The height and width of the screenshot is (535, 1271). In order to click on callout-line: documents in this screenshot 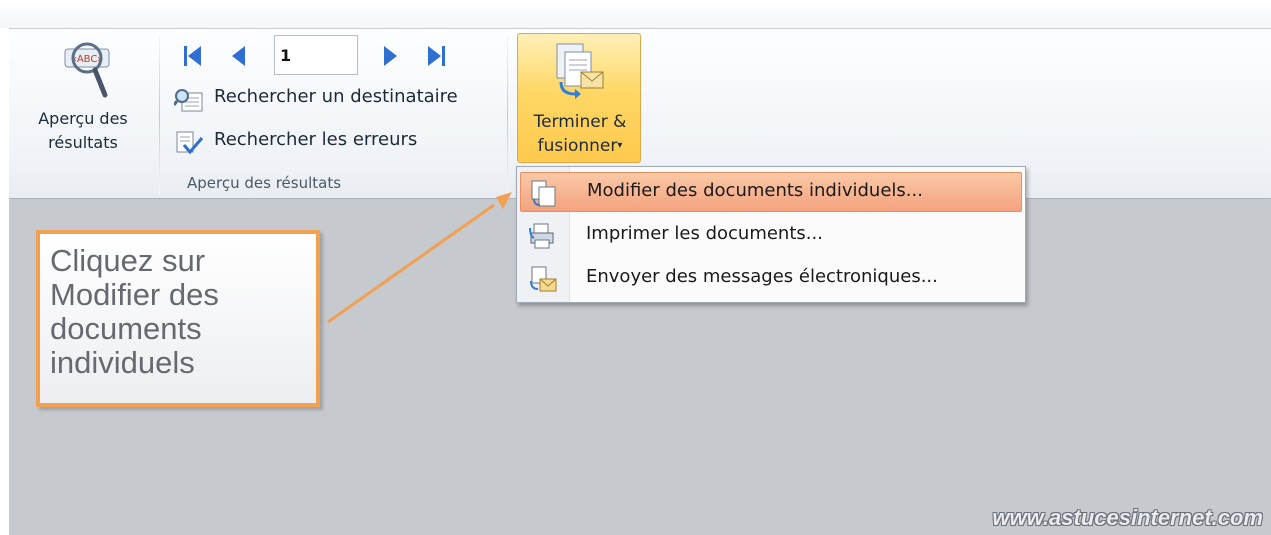, I will do `click(126, 328)`.